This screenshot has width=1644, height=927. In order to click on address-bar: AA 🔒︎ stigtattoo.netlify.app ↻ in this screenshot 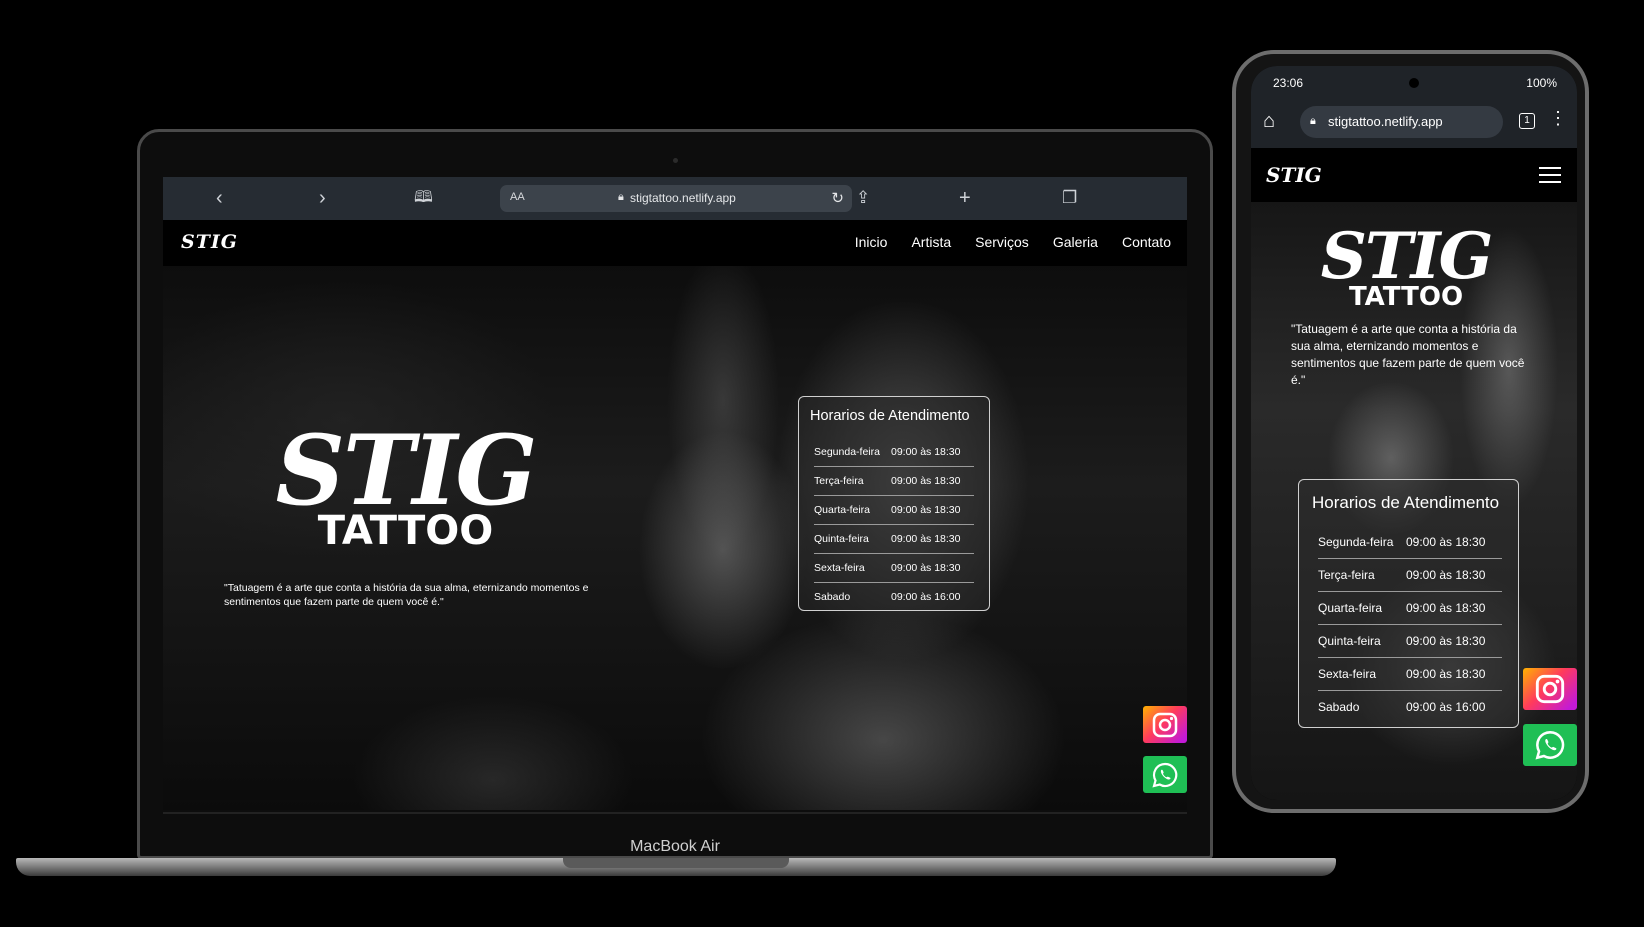, I will do `click(676, 198)`.